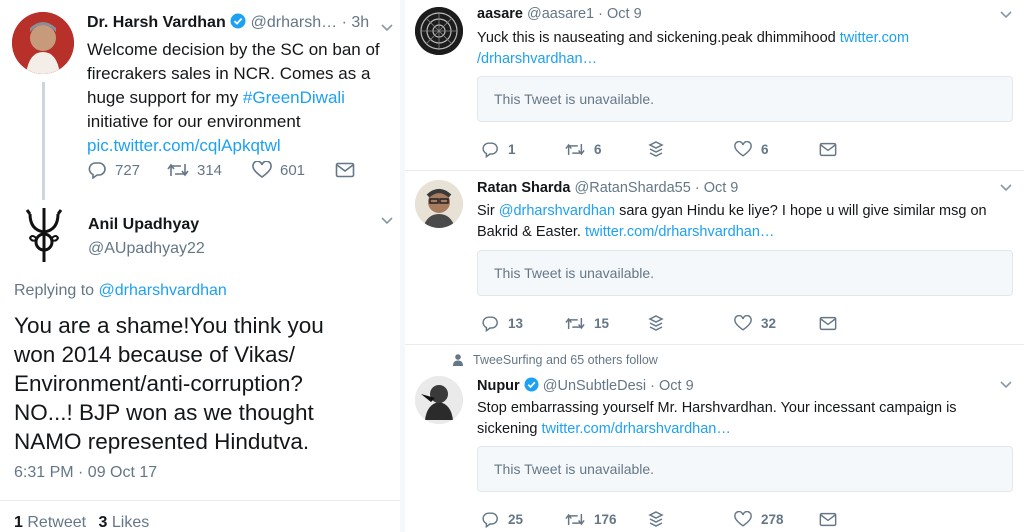  Describe the element at coordinates (745, 273) in the screenshot. I see `unavailable-quote-card: This Tweet is unavailable.` at that location.